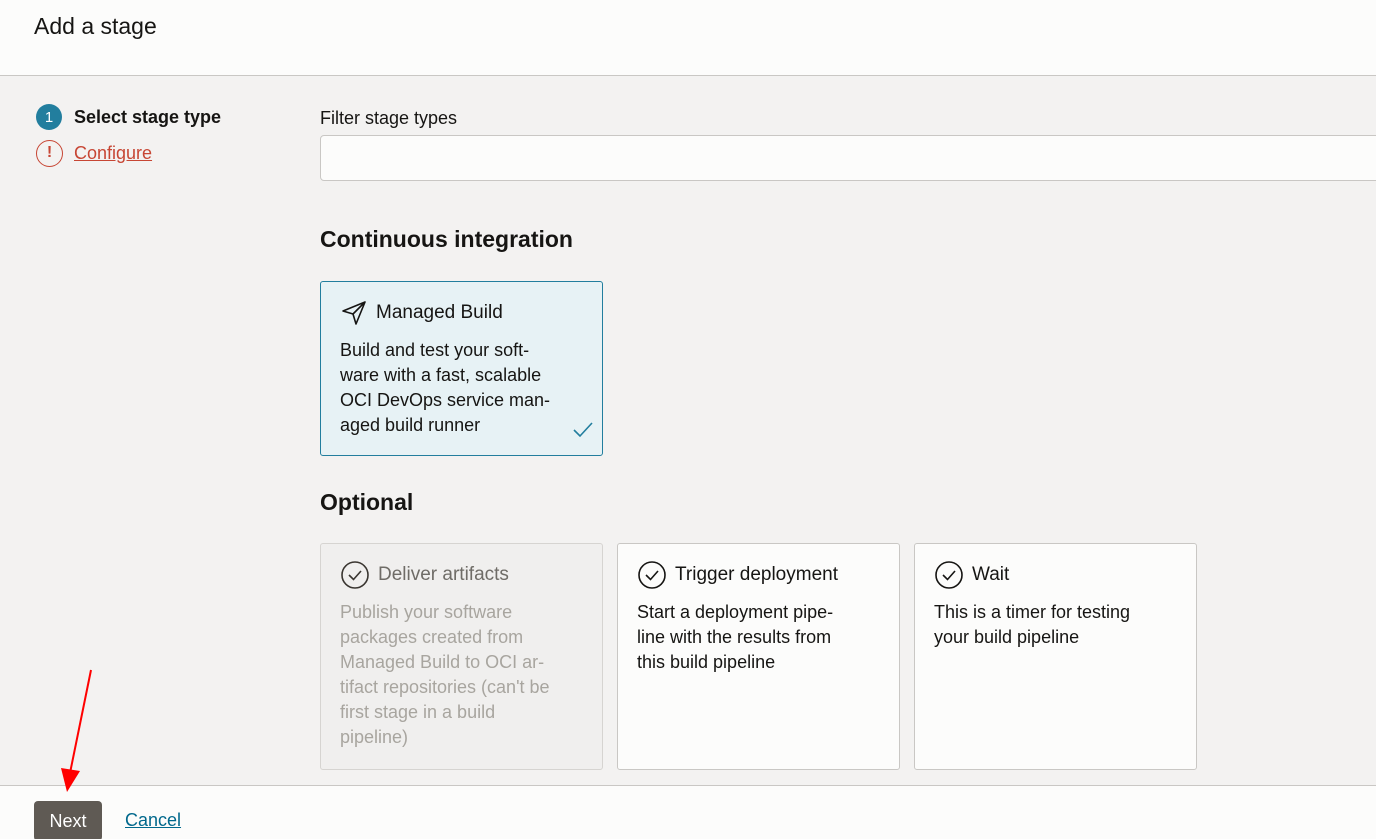 Image resolution: width=1376 pixels, height=839 pixels. I want to click on step-select-stage-type: 1 Select stage type, so click(128, 117).